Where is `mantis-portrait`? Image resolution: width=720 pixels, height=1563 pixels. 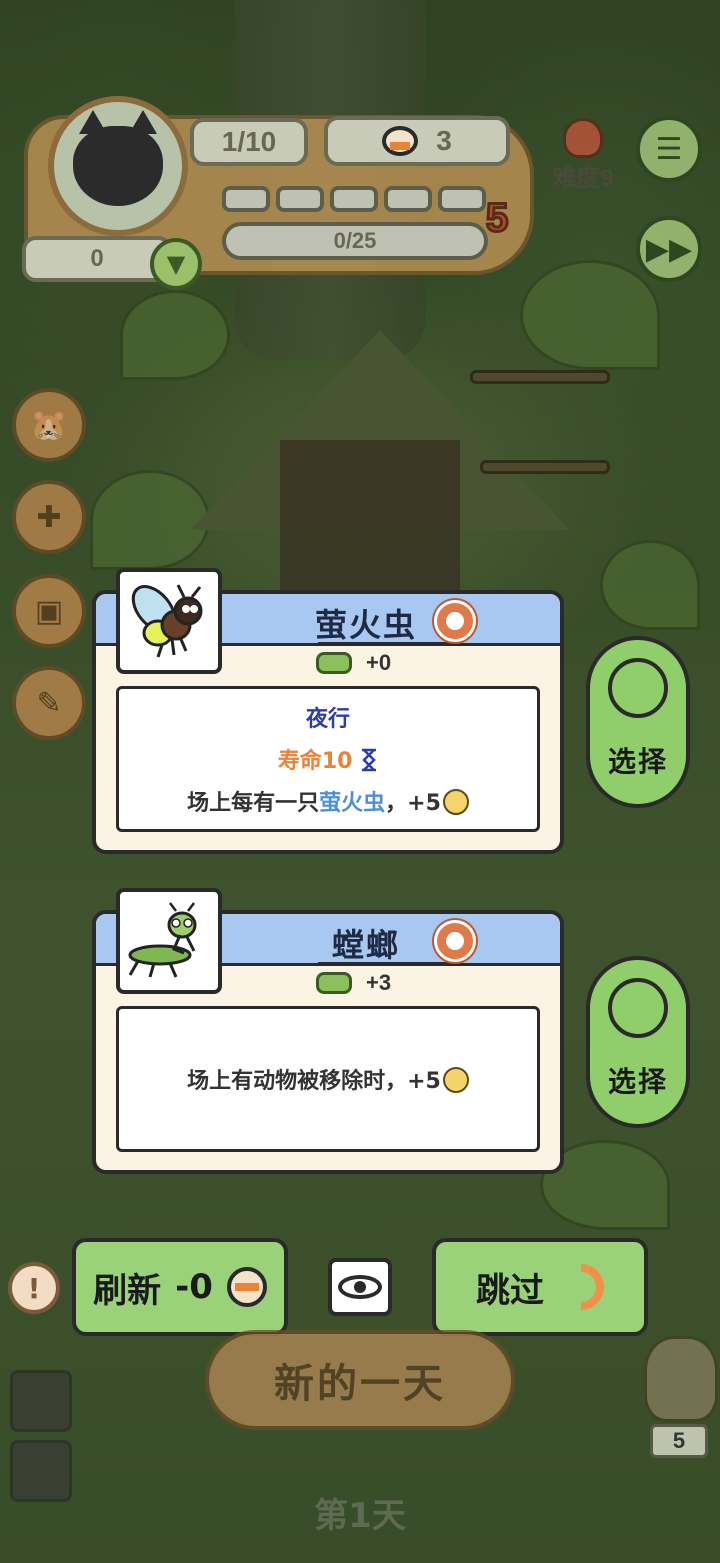 mantis-portrait is located at coordinates (169, 941).